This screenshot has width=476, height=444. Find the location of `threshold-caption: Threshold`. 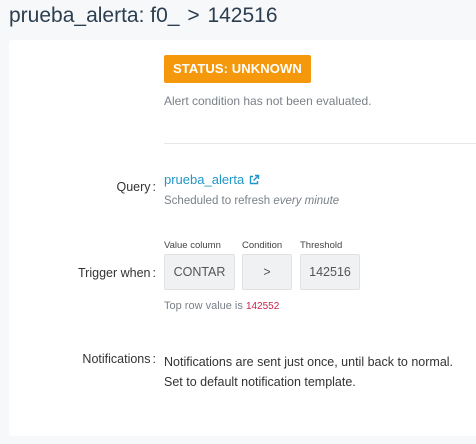

threshold-caption: Threshold is located at coordinates (321, 245).